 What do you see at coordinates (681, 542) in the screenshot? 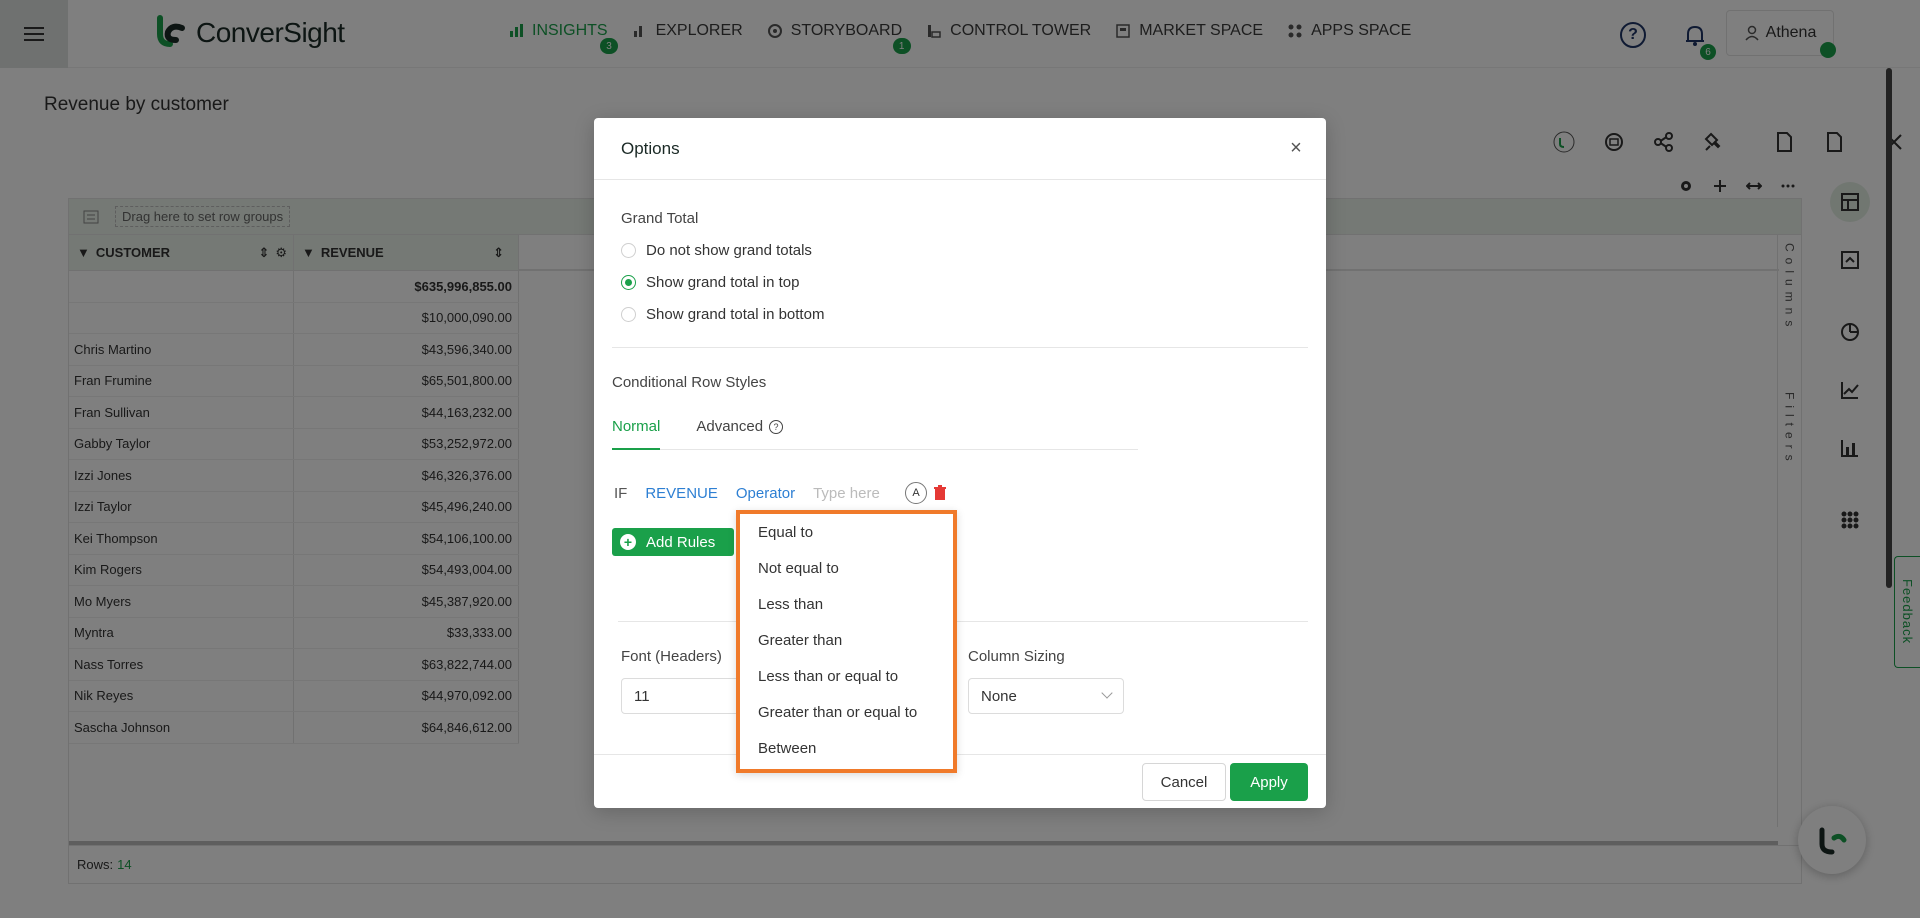
I see `add-rules-label: Add Rules` at bounding box center [681, 542].